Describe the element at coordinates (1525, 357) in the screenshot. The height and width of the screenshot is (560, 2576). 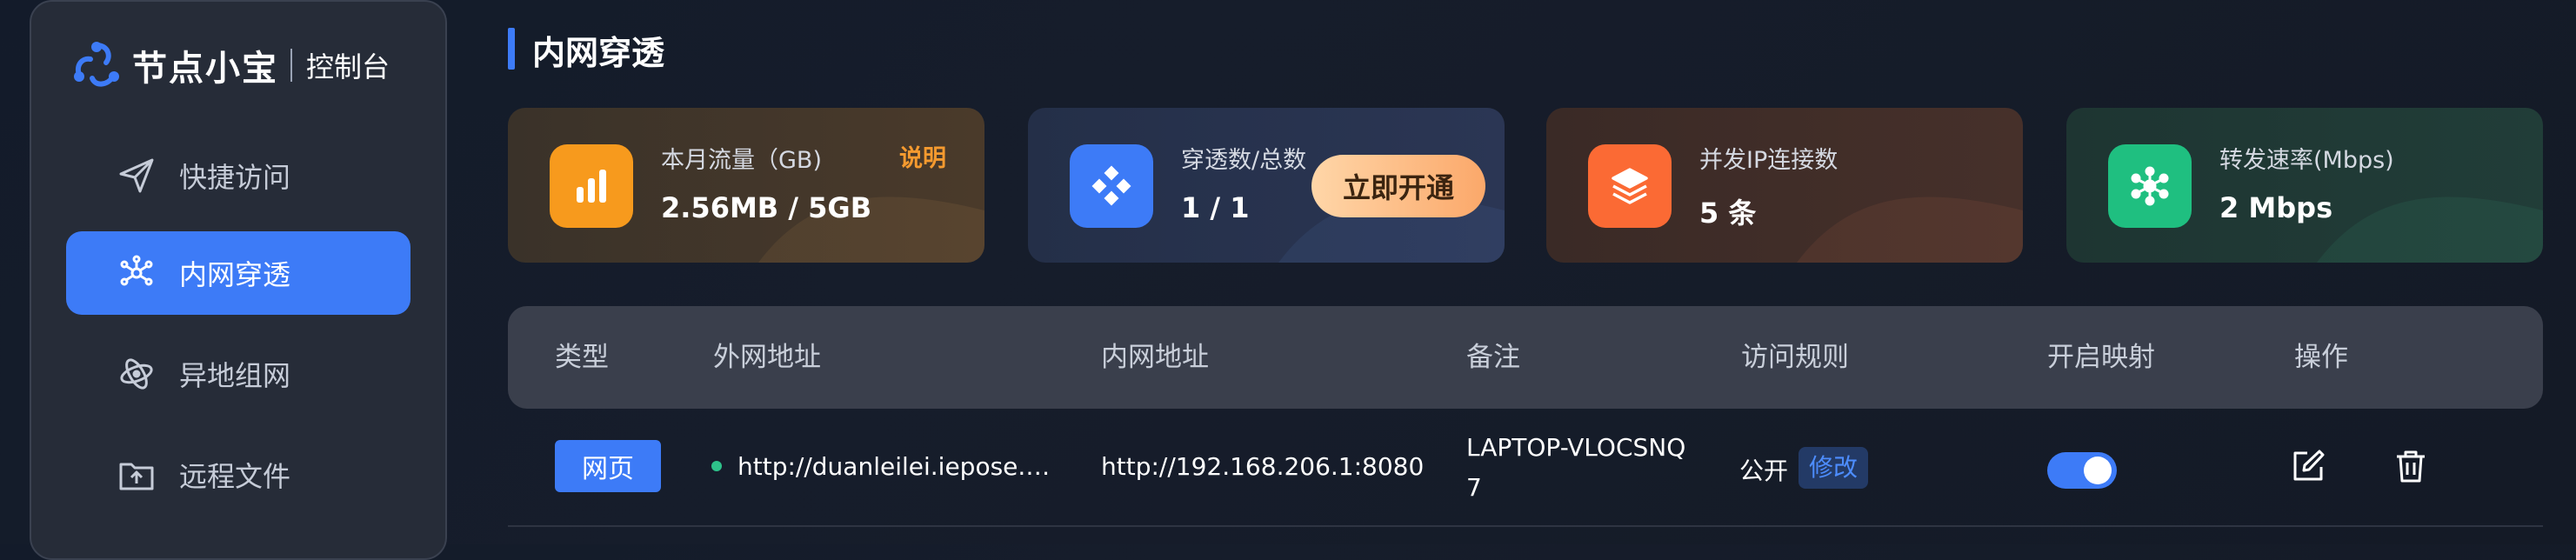
I see `table-header: 类型 外网地址 内网地址 备注 访问规则 开启映射 操作` at that location.